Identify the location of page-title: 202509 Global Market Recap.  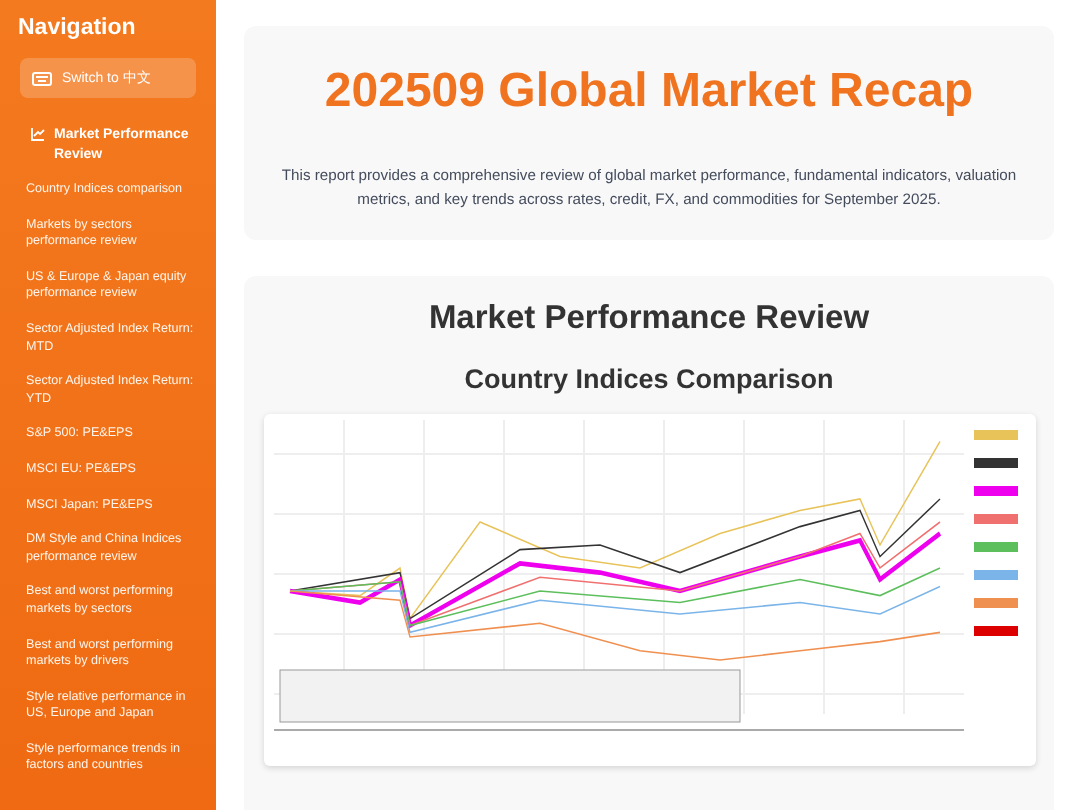
(649, 92).